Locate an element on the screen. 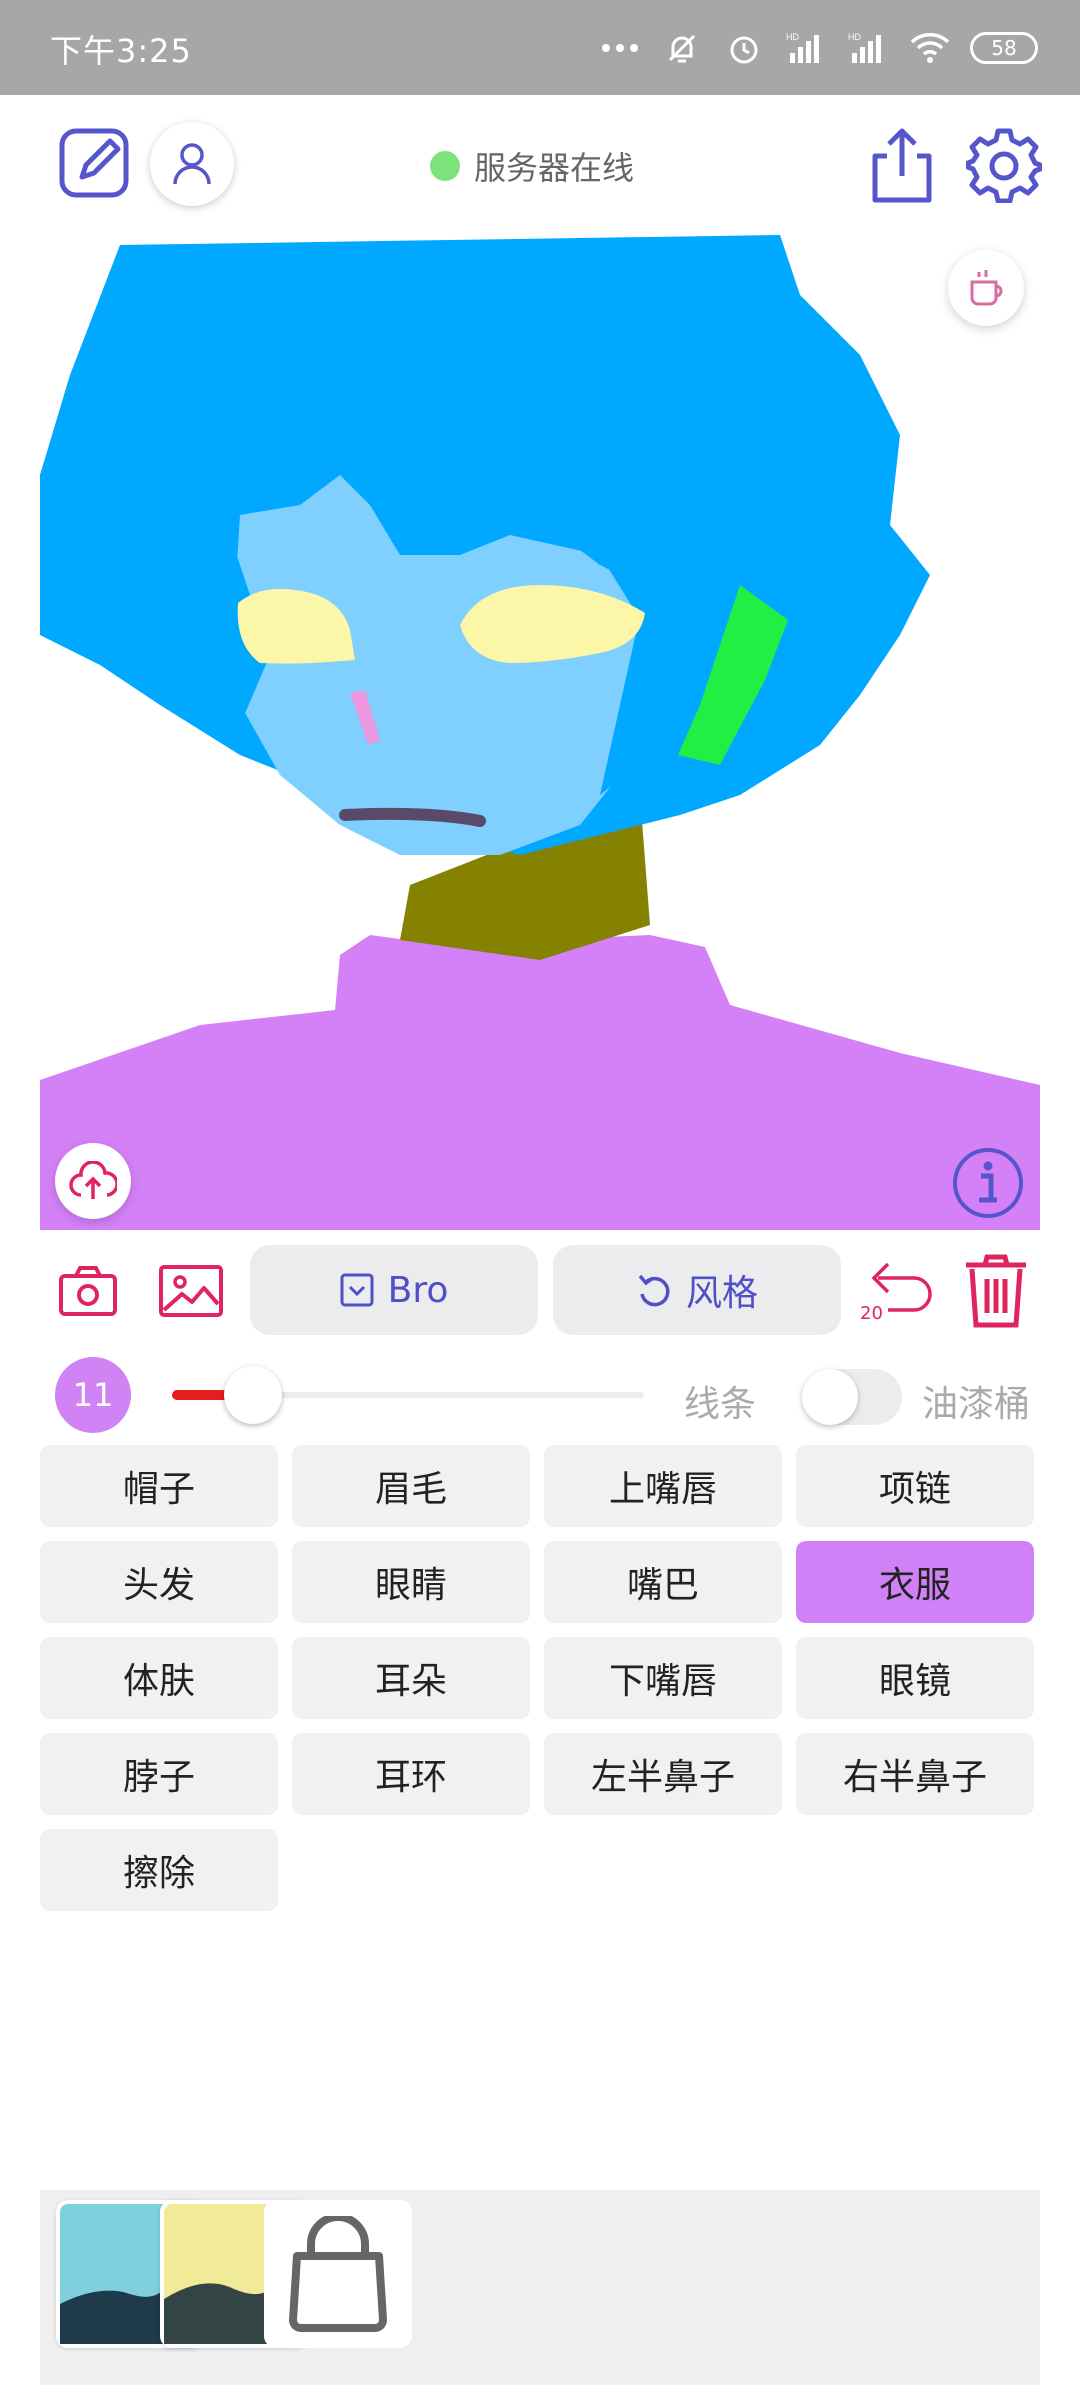 This screenshot has width=1080, height=2400. category-button: 眉毛 is located at coordinates (411, 1486).